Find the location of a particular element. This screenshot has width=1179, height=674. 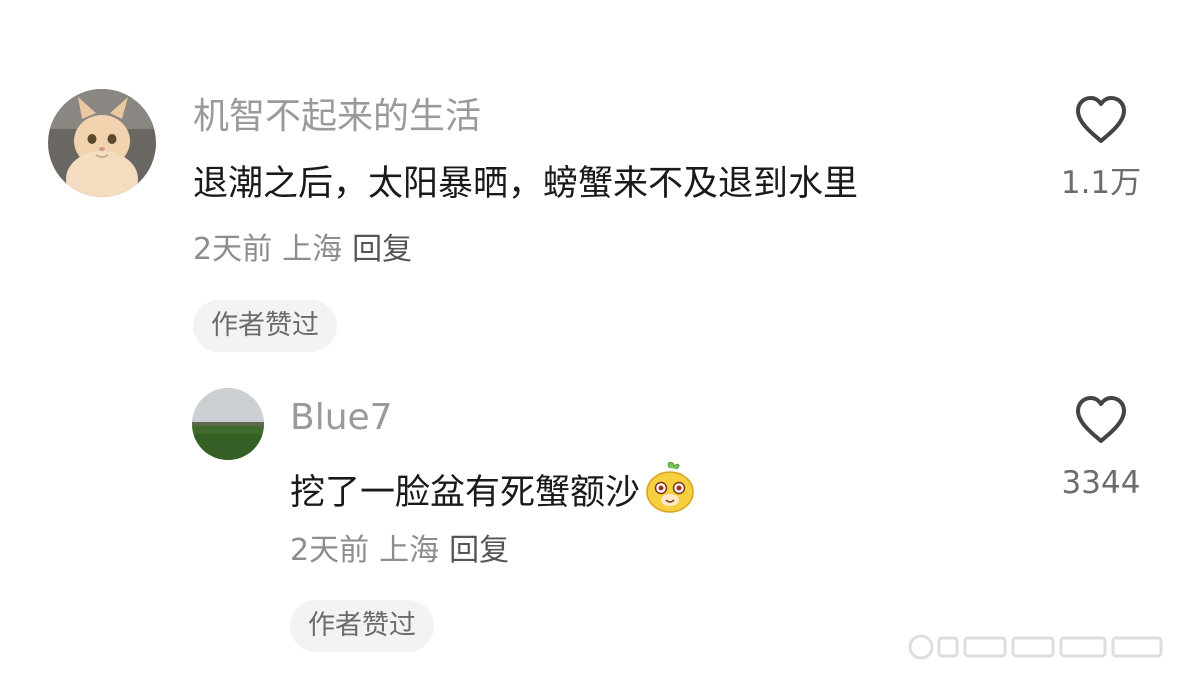

like-count: 3344 is located at coordinates (1101, 483).